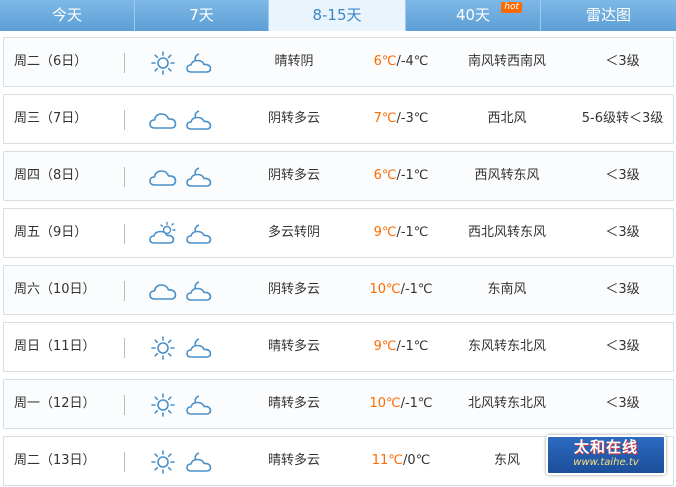 The height and width of the screenshot is (487, 676). What do you see at coordinates (55, 346) in the screenshot?
I see `day-label: 周日（11日）` at bounding box center [55, 346].